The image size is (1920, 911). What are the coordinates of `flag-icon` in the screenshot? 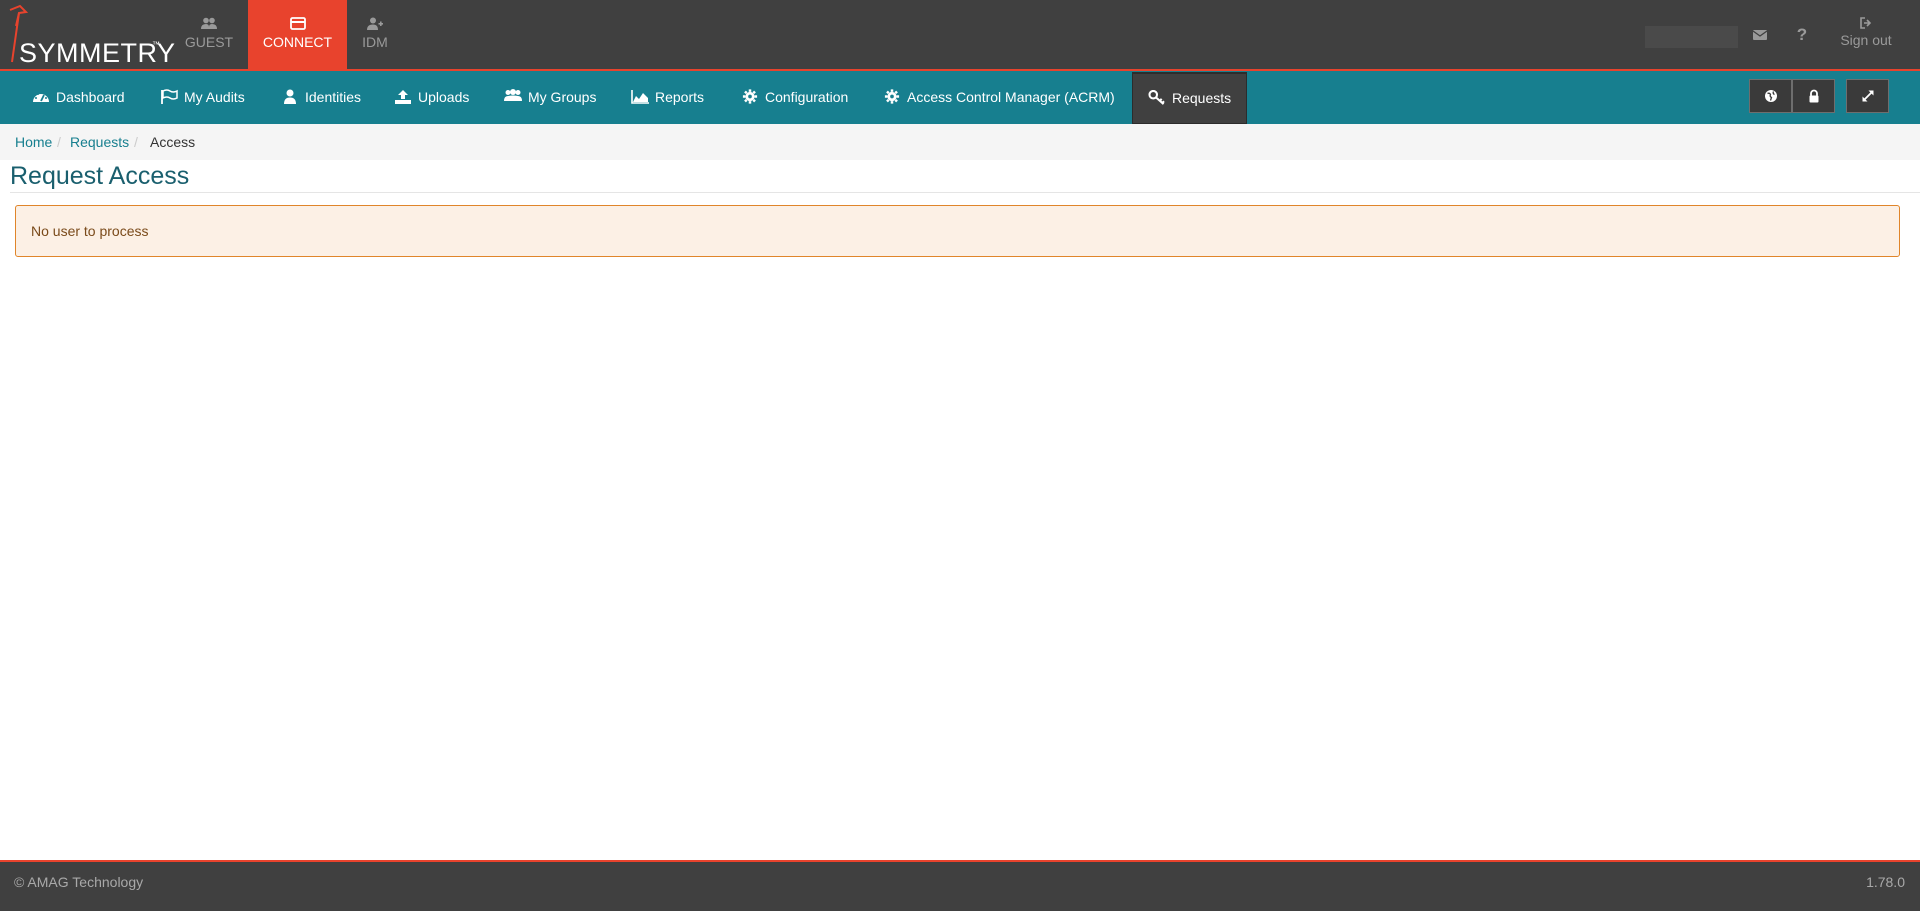 It's located at (169, 96).